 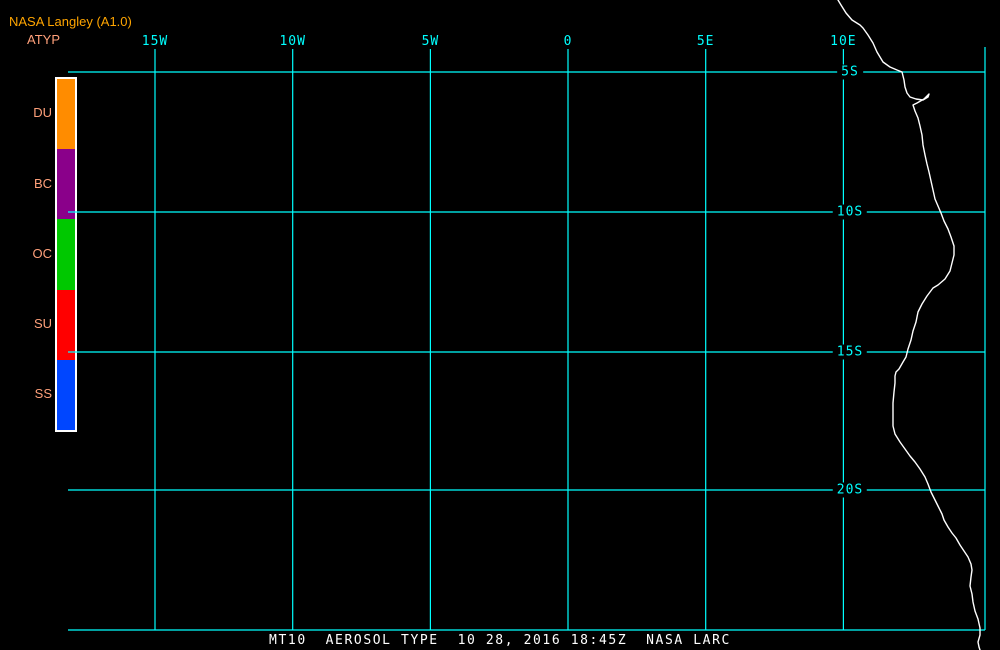 I want to click on lon-tick-15w: 15W, so click(x=155, y=41).